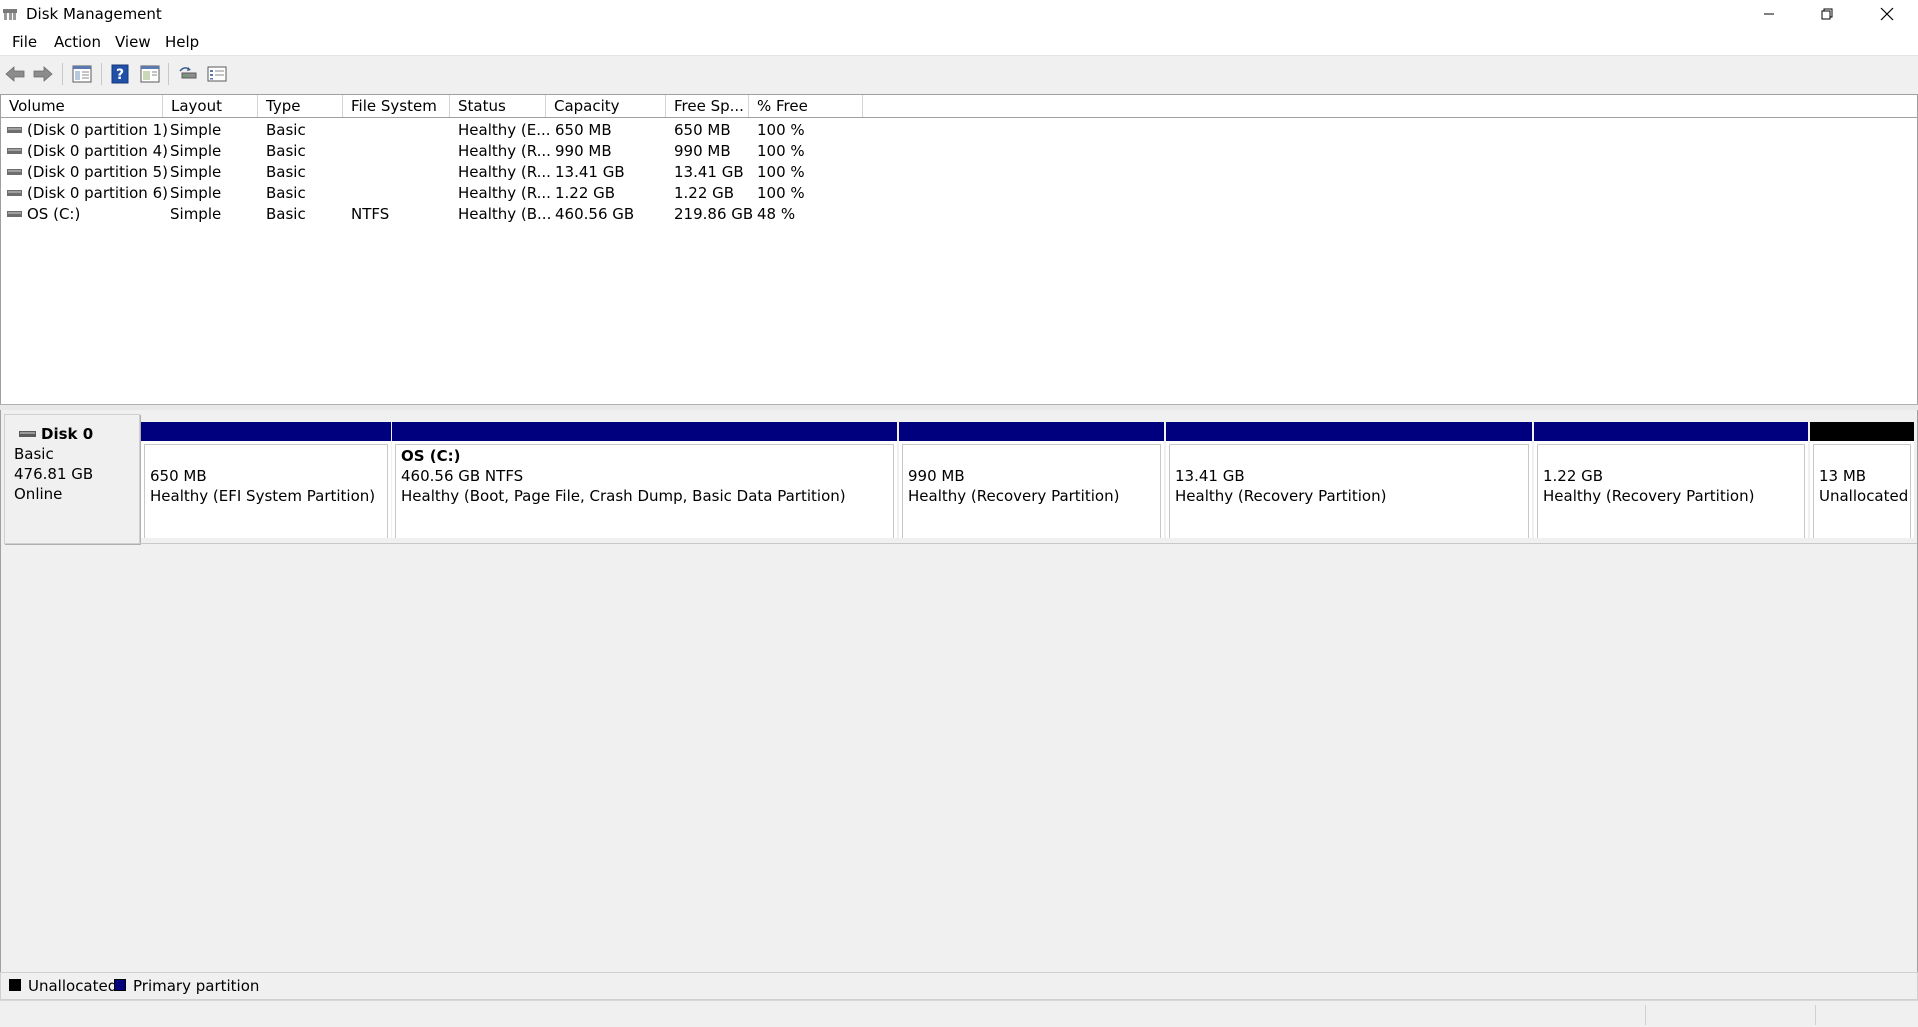 The width and height of the screenshot is (1918, 1027). What do you see at coordinates (73, 986) in the screenshot?
I see `legend-unallocated: Unallocated` at bounding box center [73, 986].